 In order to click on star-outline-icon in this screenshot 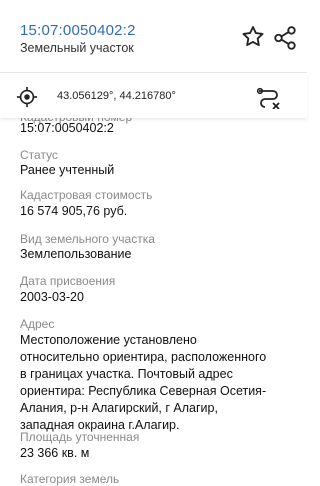, I will do `click(253, 37)`.